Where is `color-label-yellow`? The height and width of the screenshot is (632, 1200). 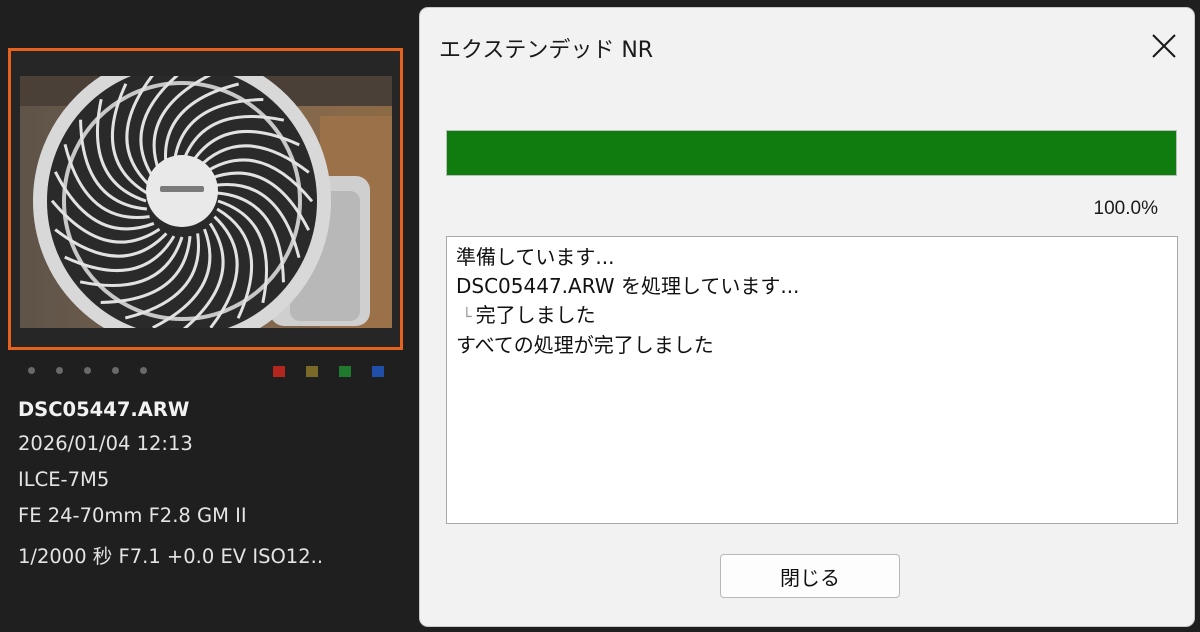 color-label-yellow is located at coordinates (312, 371).